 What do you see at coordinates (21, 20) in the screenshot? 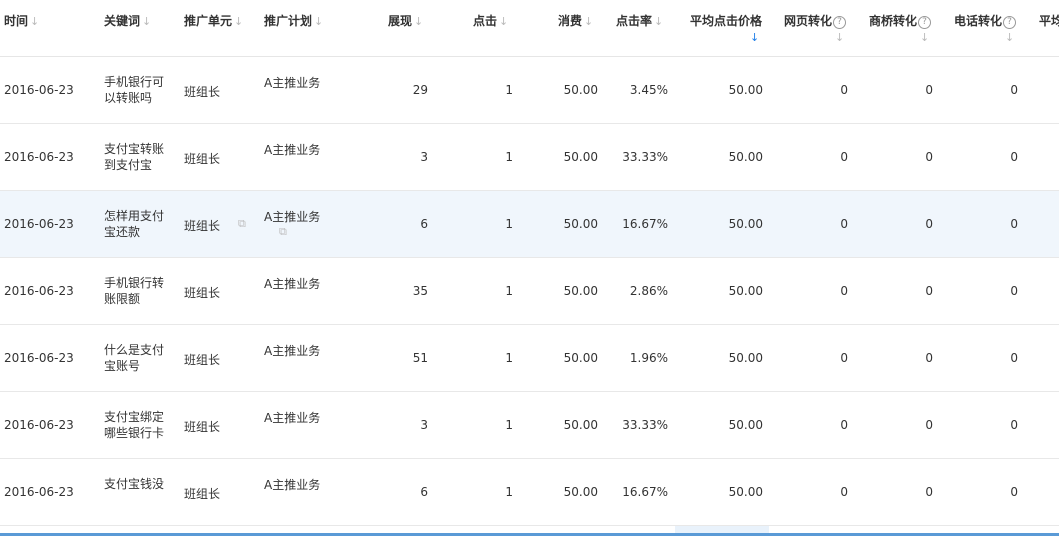
I see `header-time: 时间 ↓` at bounding box center [21, 20].